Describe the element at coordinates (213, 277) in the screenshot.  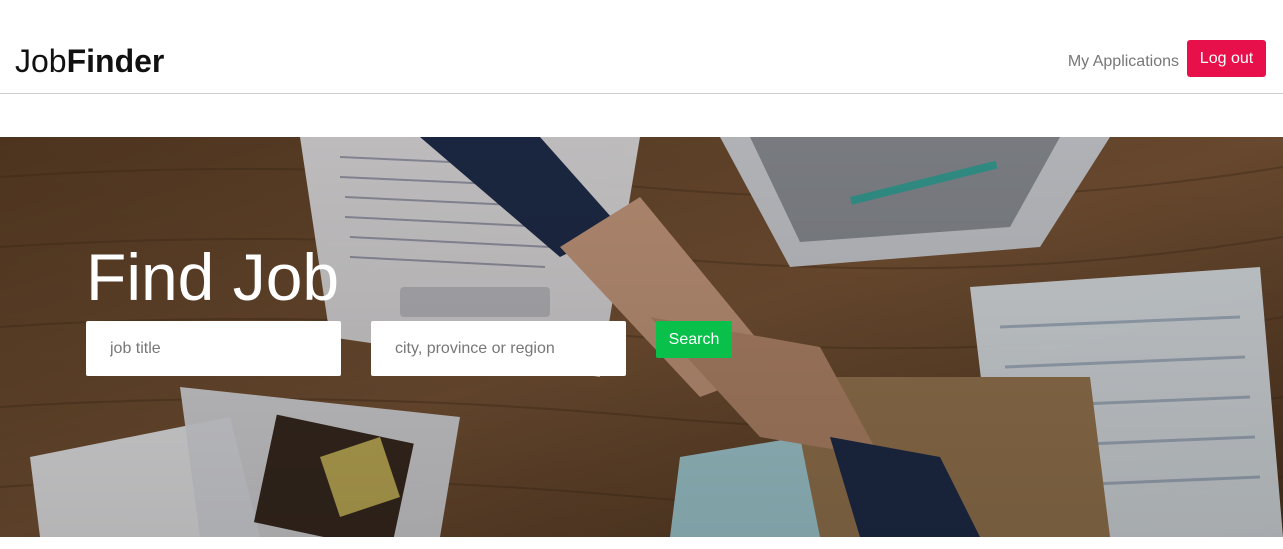
I see `hero-title: Find Job` at that location.